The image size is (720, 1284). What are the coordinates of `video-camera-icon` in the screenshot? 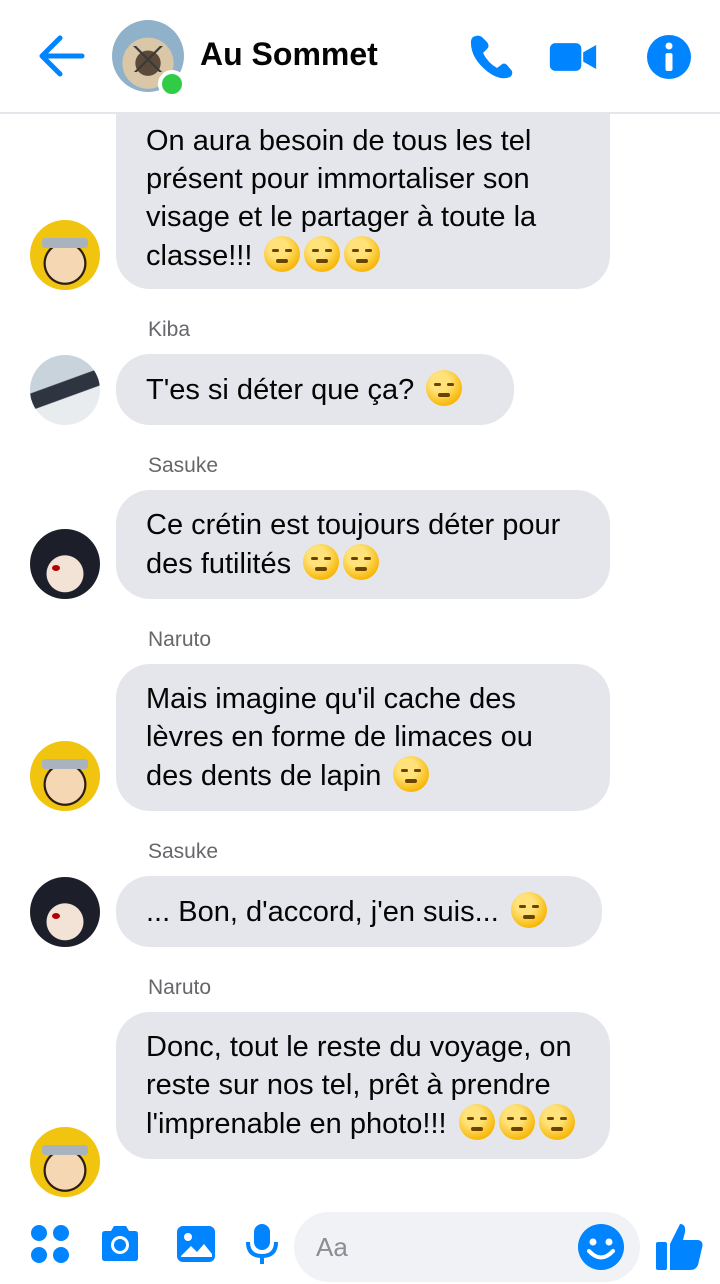 It's located at (573, 57).